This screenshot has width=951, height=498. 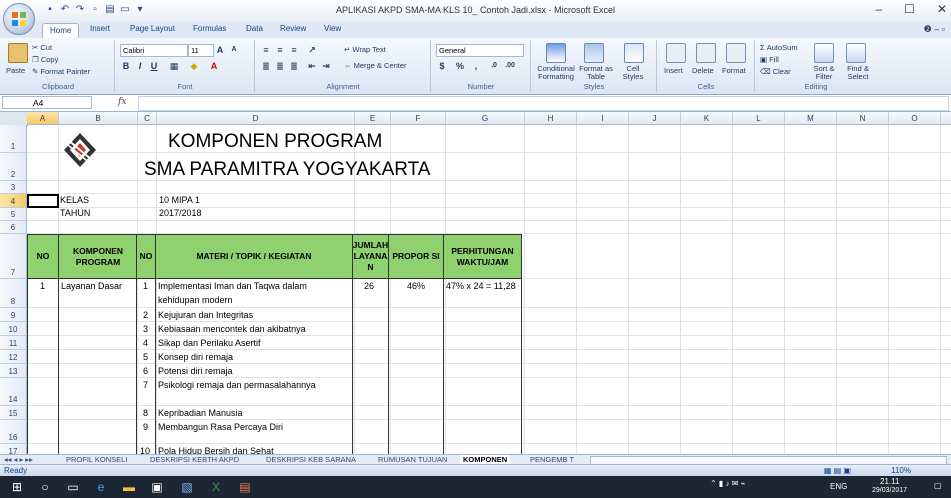 I want to click on copy-button: ❐ Copy, so click(x=45, y=59).